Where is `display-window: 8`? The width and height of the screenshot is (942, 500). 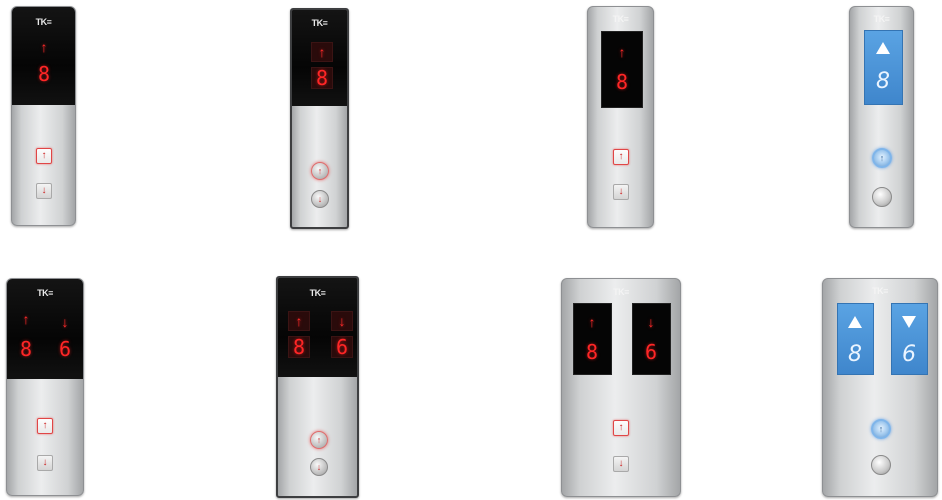 display-window: 8 is located at coordinates (883, 67).